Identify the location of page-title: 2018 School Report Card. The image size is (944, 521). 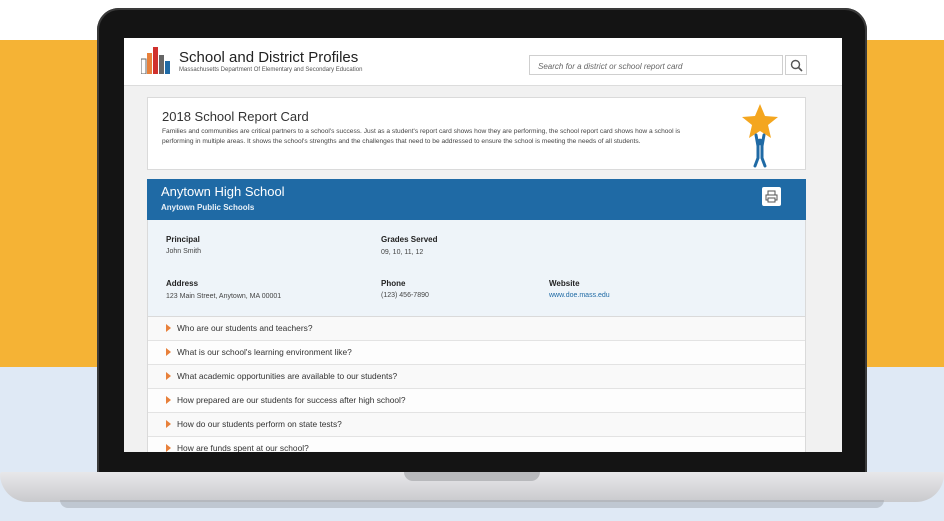
(235, 116).